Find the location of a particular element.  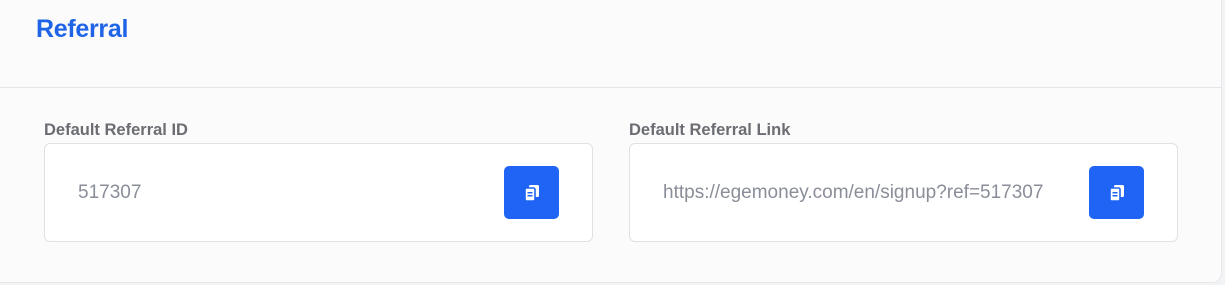

copy-referral-link-button is located at coordinates (1116, 192).